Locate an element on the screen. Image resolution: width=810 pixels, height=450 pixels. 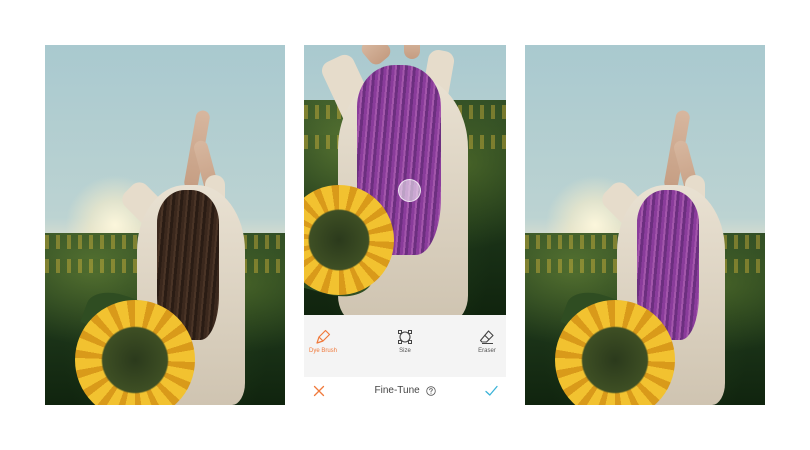
size-label: Size is located at coordinates (405, 351).